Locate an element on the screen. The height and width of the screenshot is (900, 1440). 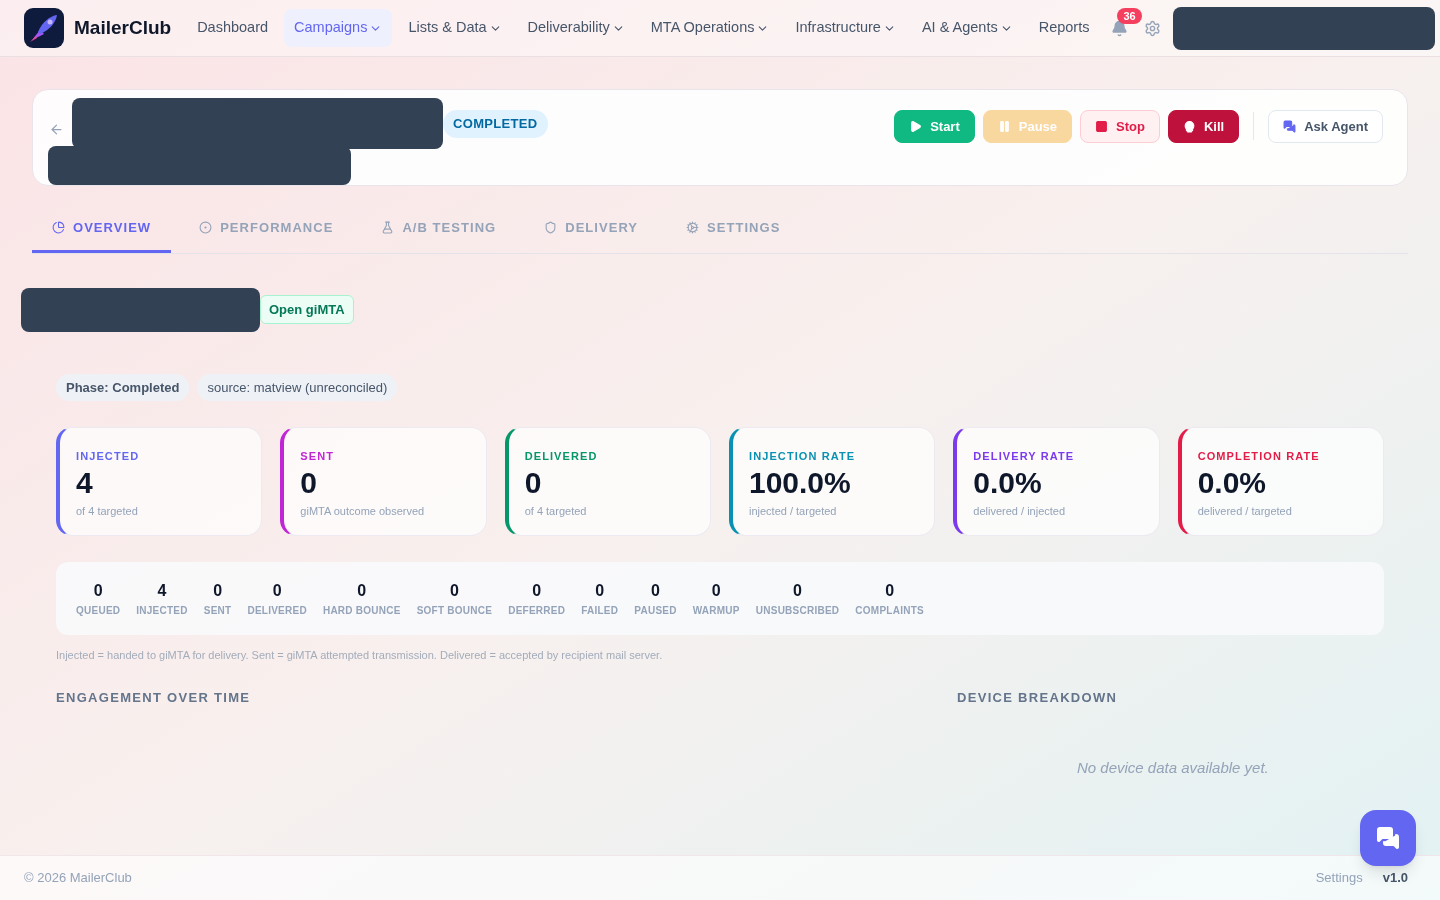
stat-label: SENT is located at coordinates (318, 456).